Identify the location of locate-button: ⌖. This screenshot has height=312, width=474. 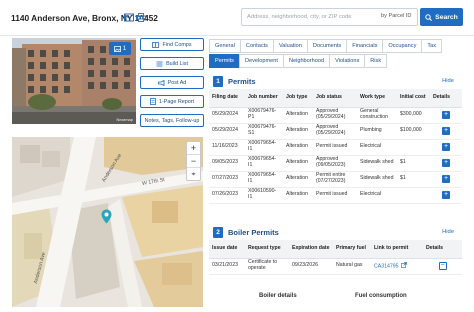
(193, 174).